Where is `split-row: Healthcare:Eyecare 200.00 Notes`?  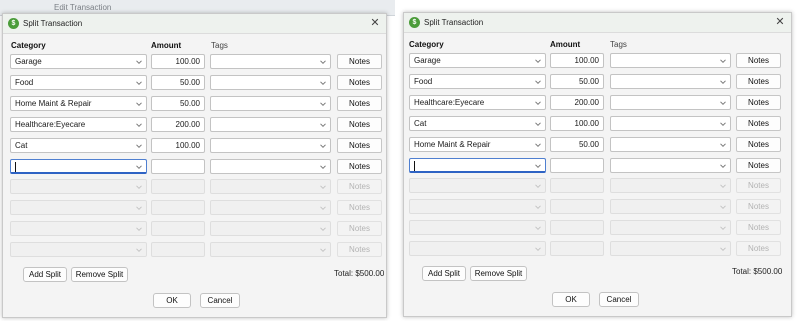 split-row: Healthcare:Eyecare 200.00 Notes is located at coordinates (597, 103).